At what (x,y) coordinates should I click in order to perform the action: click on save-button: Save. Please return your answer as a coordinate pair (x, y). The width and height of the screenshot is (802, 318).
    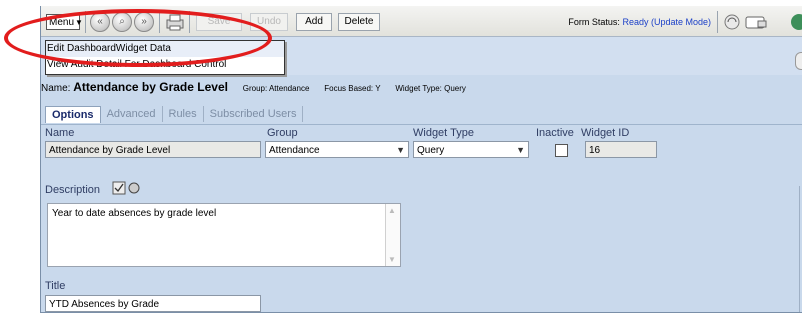
    Looking at the image, I should click on (219, 22).